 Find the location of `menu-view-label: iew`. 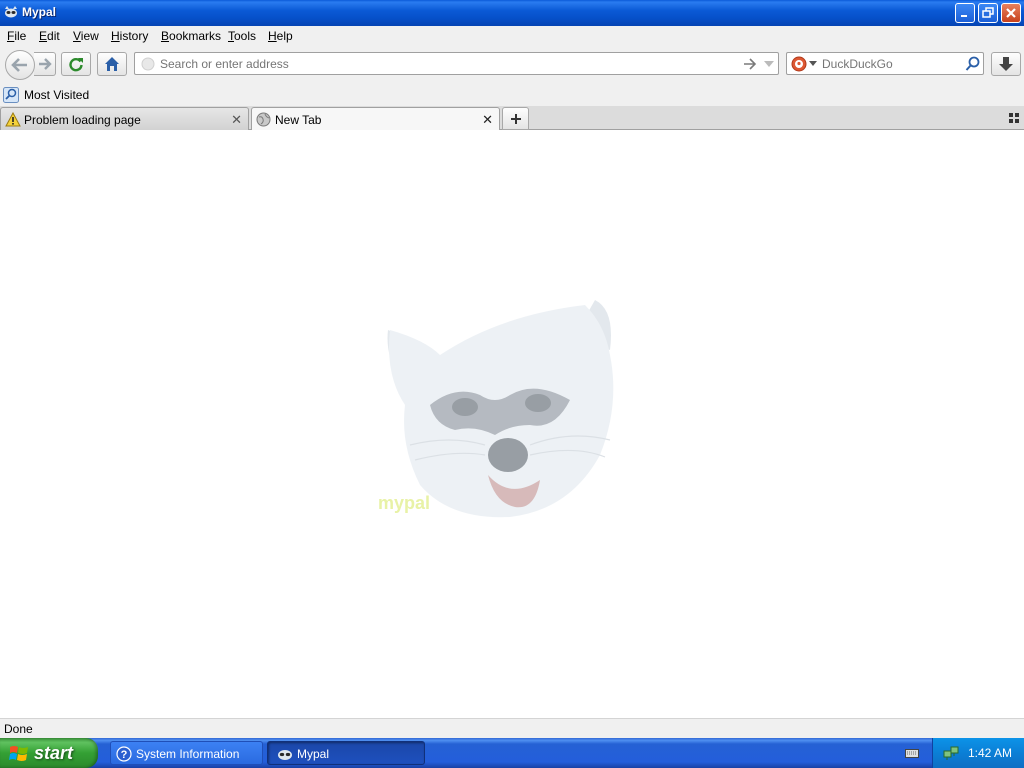

menu-view-label: iew is located at coordinates (89, 36).